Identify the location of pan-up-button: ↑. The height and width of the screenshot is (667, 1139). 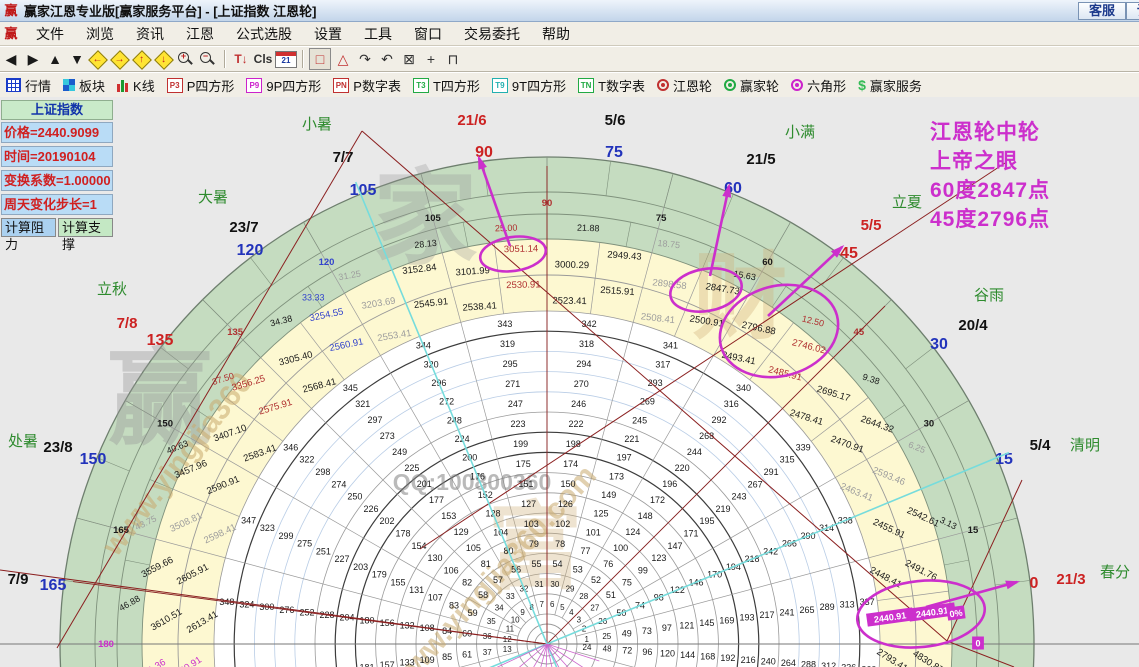
(142, 59).